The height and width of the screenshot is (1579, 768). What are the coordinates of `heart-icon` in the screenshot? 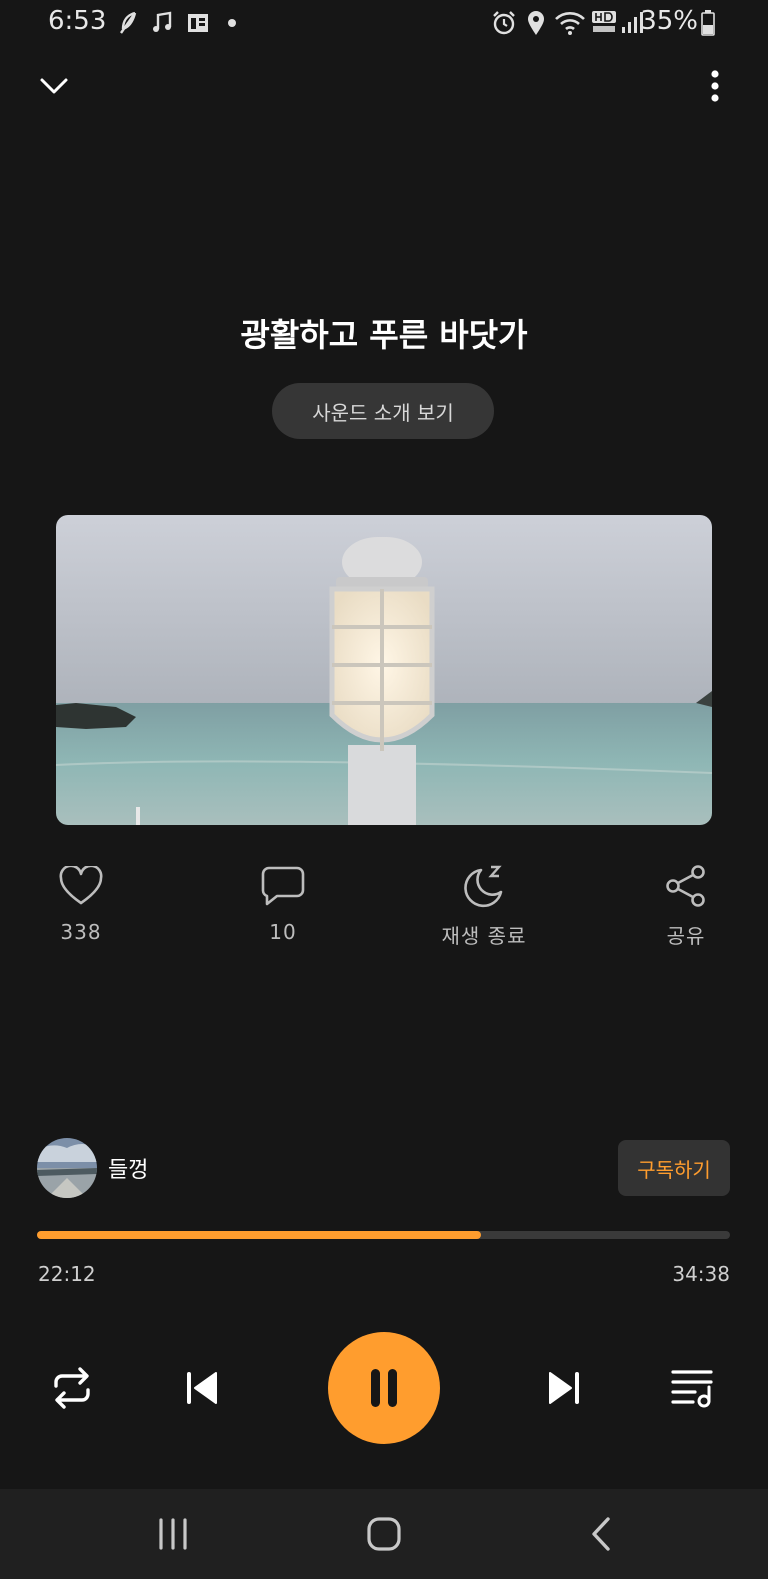 It's located at (81, 886).